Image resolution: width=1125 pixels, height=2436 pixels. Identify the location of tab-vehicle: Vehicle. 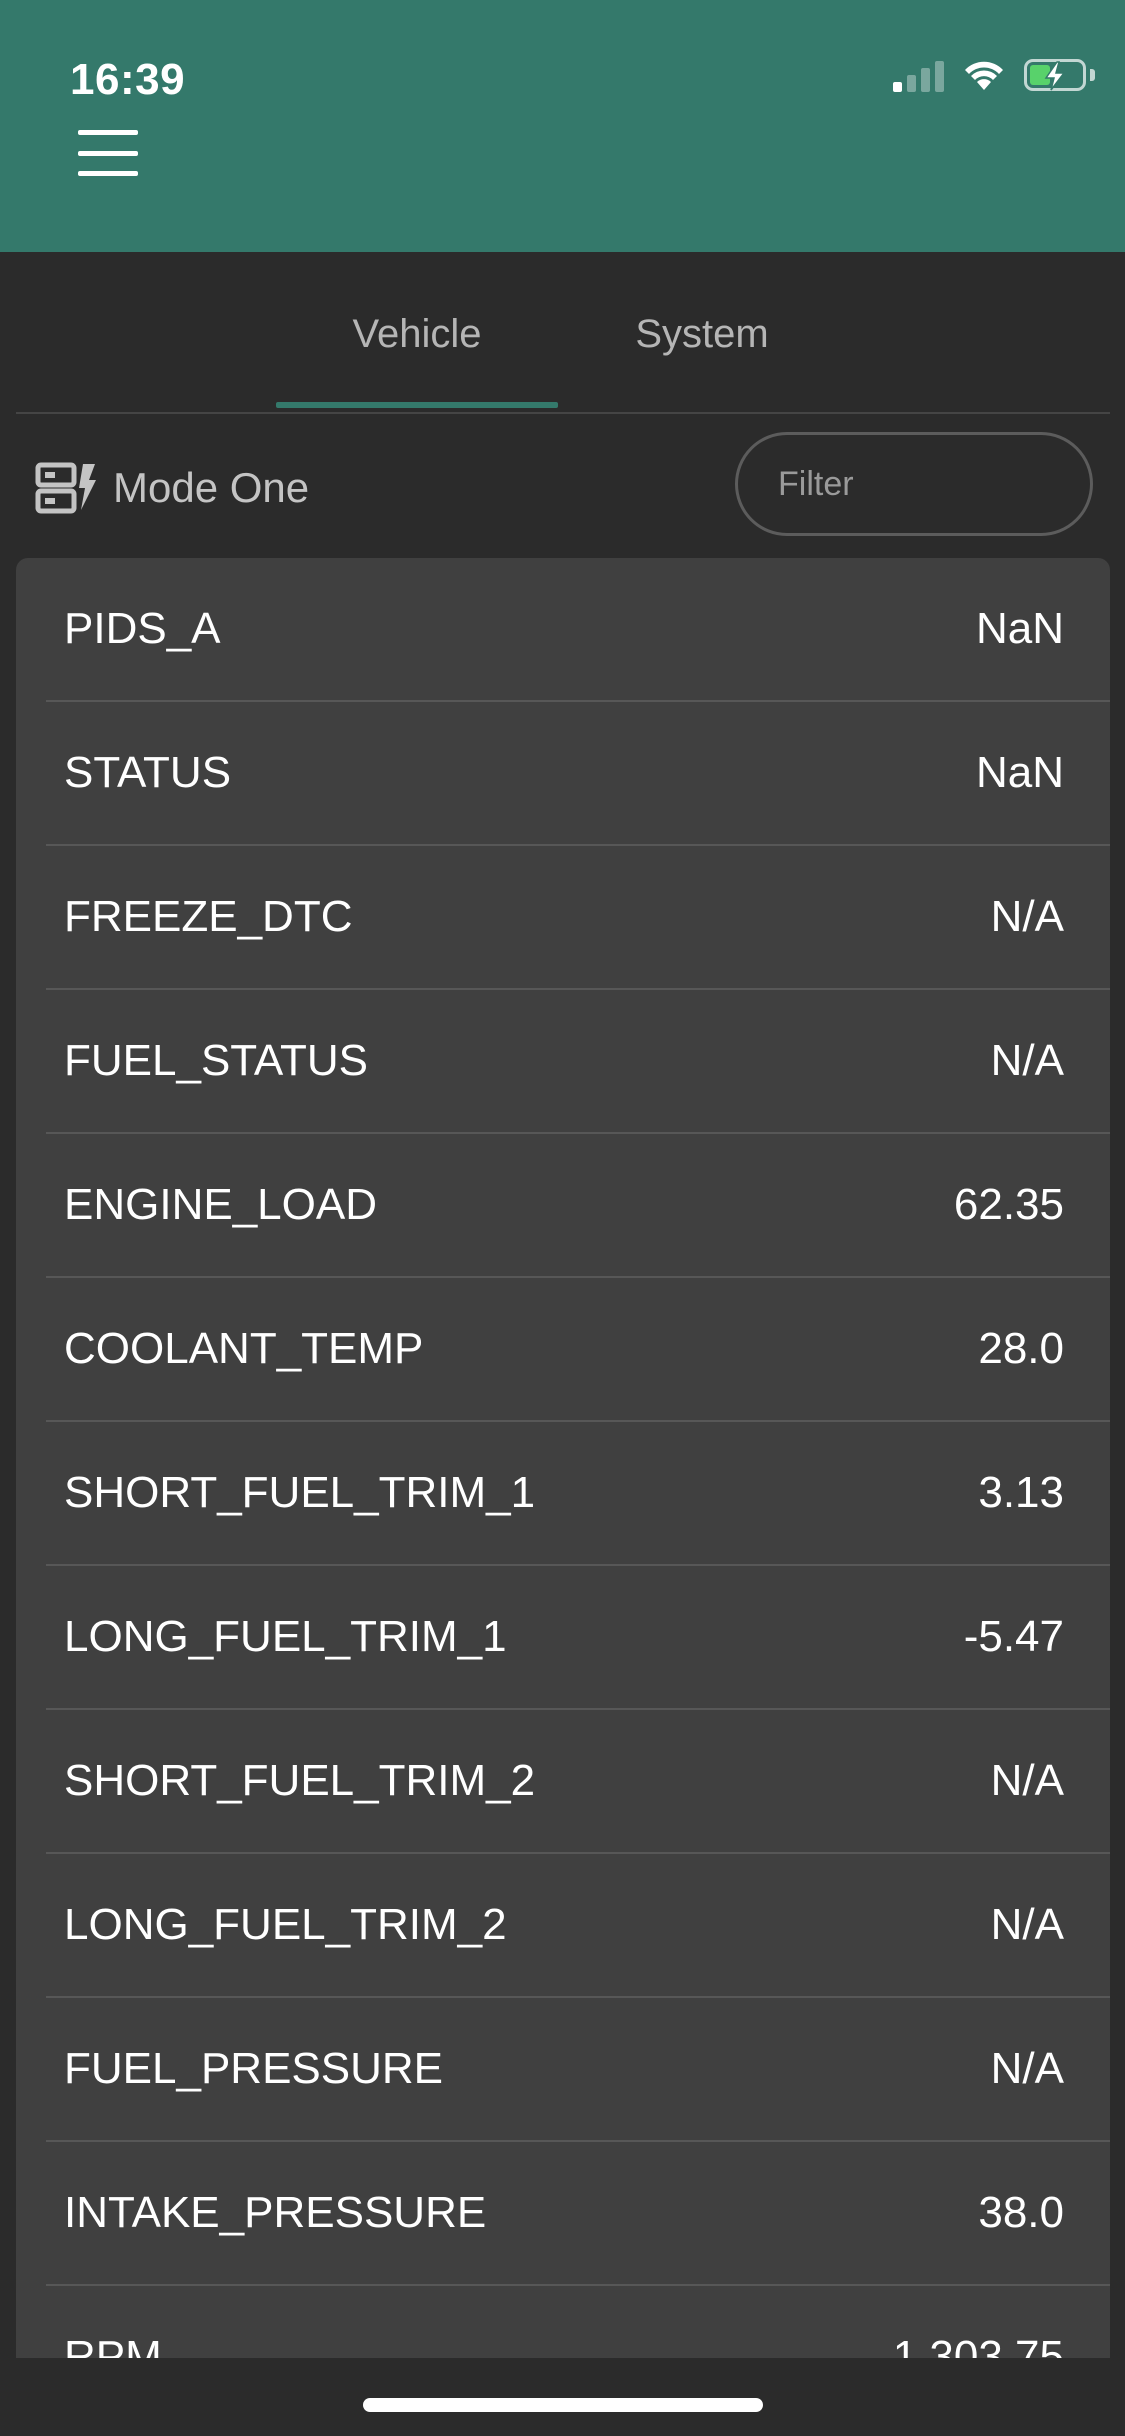
(417, 334).